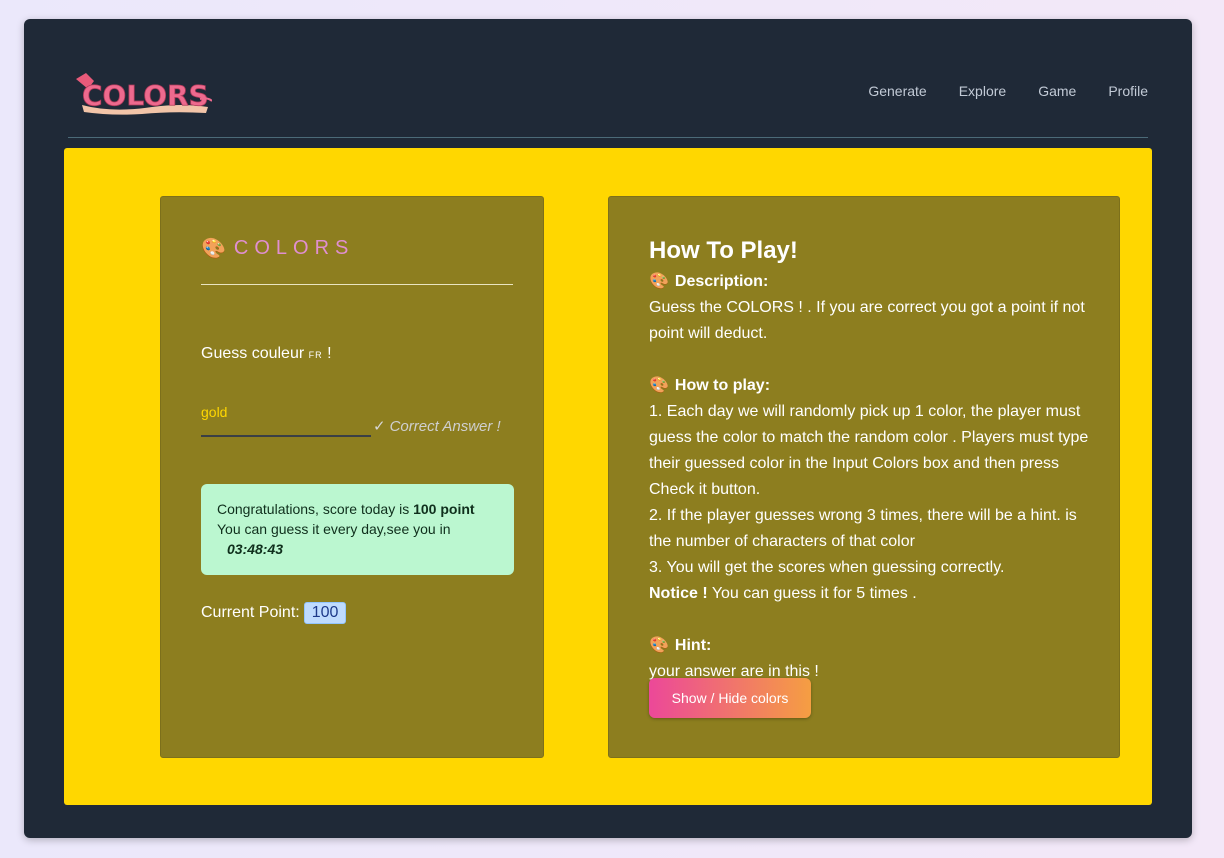 Image resolution: width=1224 pixels, height=858 pixels. Describe the element at coordinates (693, 645) in the screenshot. I see `hint-heading-text: Hint:` at that location.